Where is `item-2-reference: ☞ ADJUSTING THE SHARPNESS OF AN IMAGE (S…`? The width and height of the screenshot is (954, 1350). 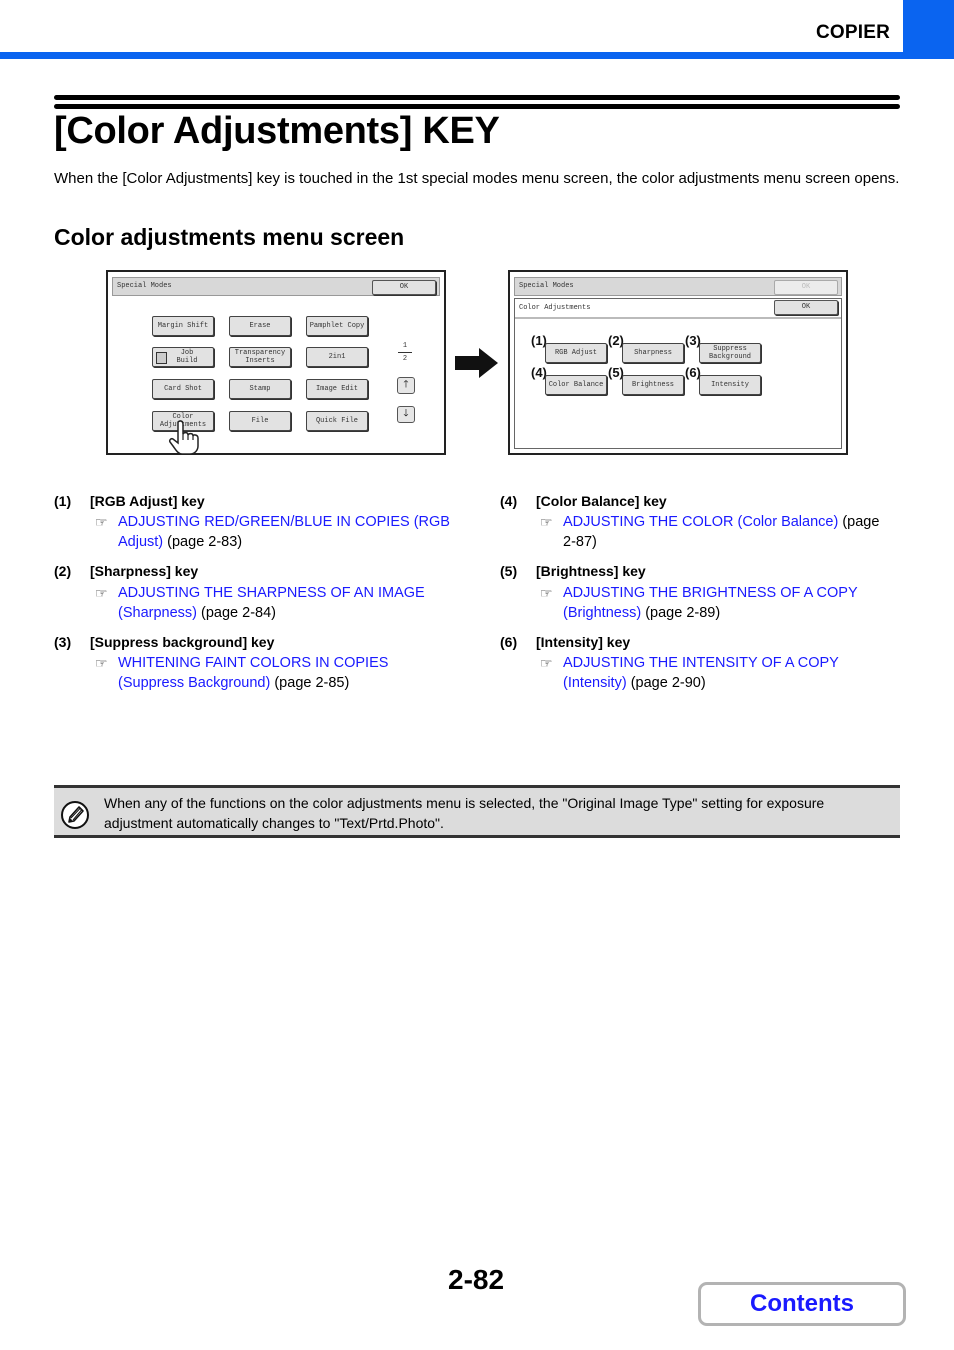 item-2-reference: ☞ ADJUSTING THE SHARPNESS OF AN IMAGE (S… is located at coordinates (266, 603).